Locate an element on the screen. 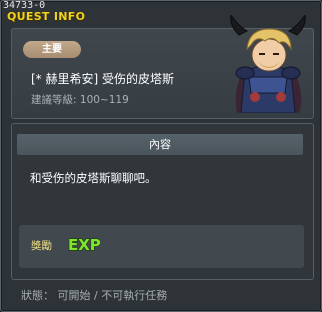  recommended-level-label: 建議等級 is located at coordinates (52, 100).